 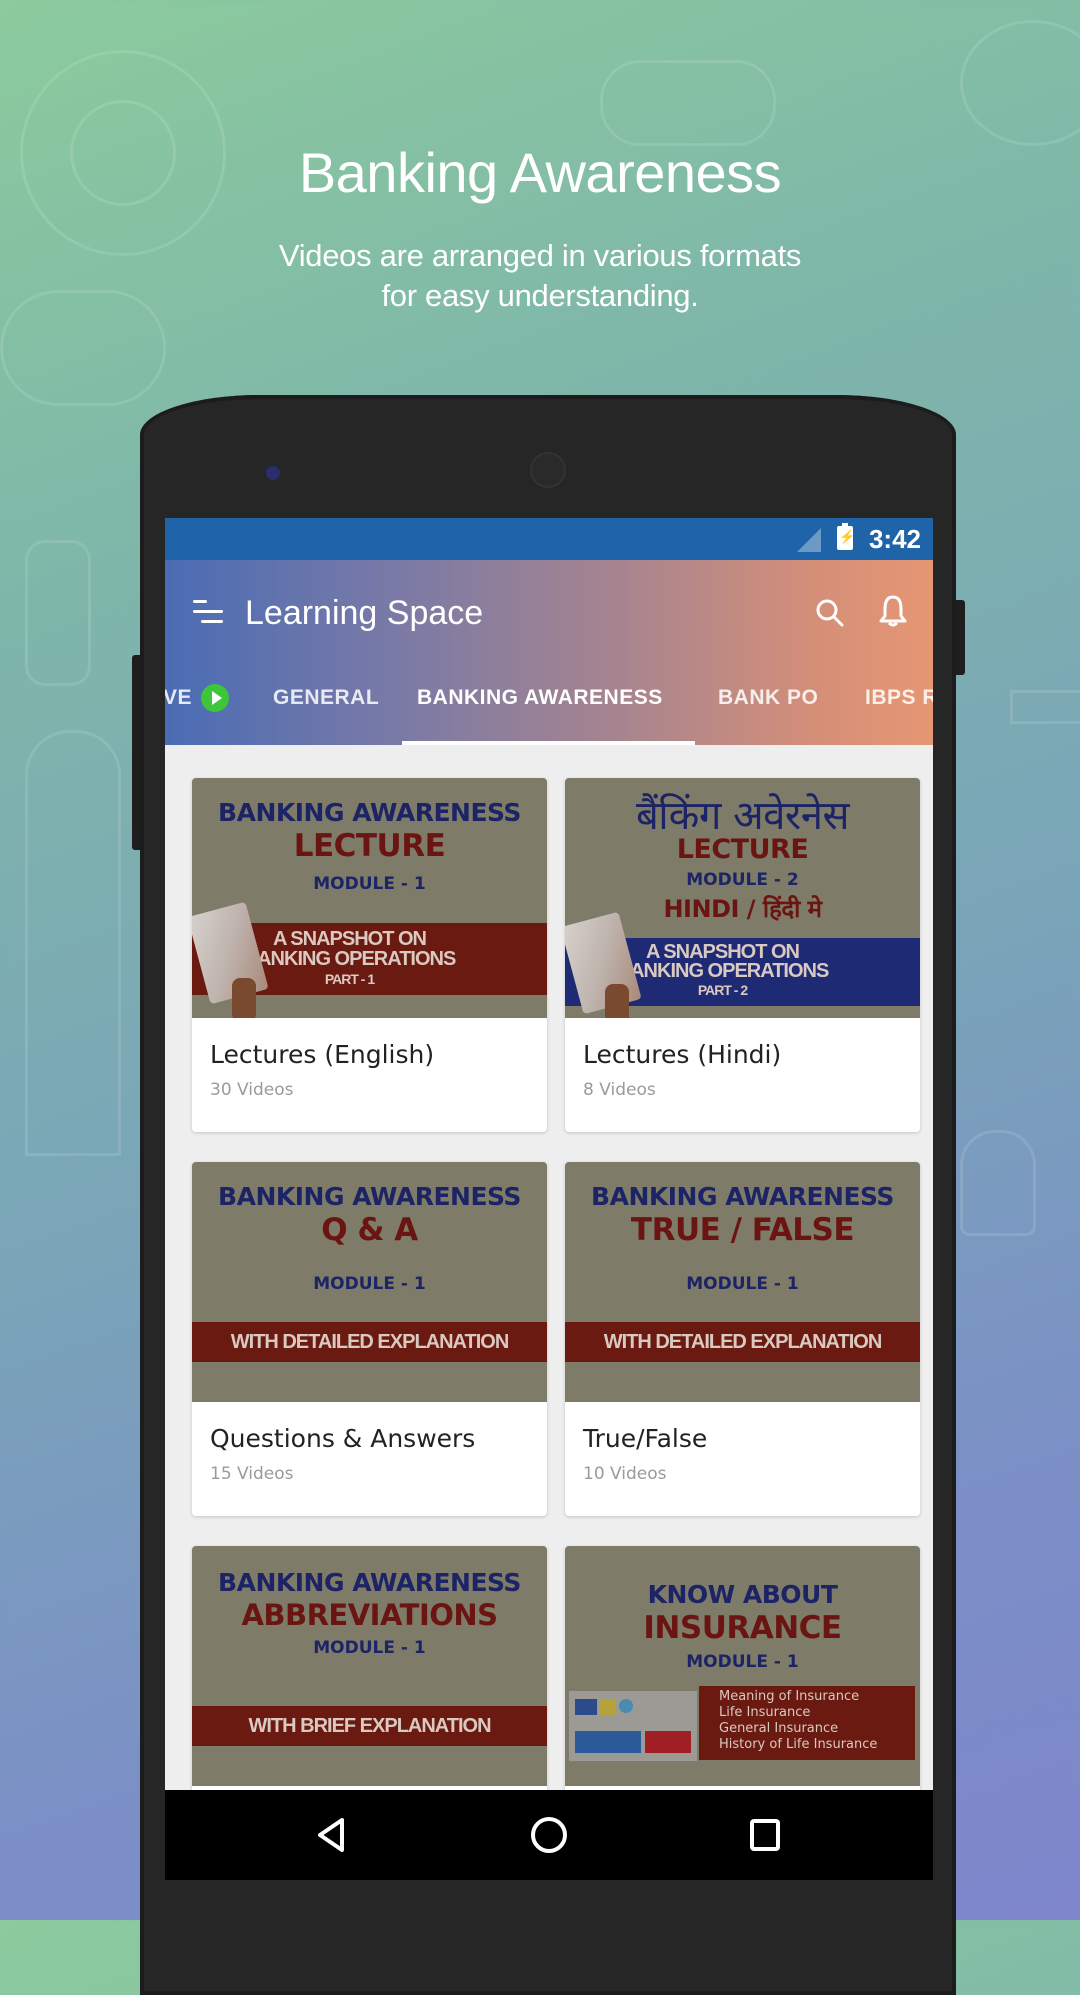 What do you see at coordinates (765, 1712) in the screenshot?
I see `insurance-topic: Life Insurance` at bounding box center [765, 1712].